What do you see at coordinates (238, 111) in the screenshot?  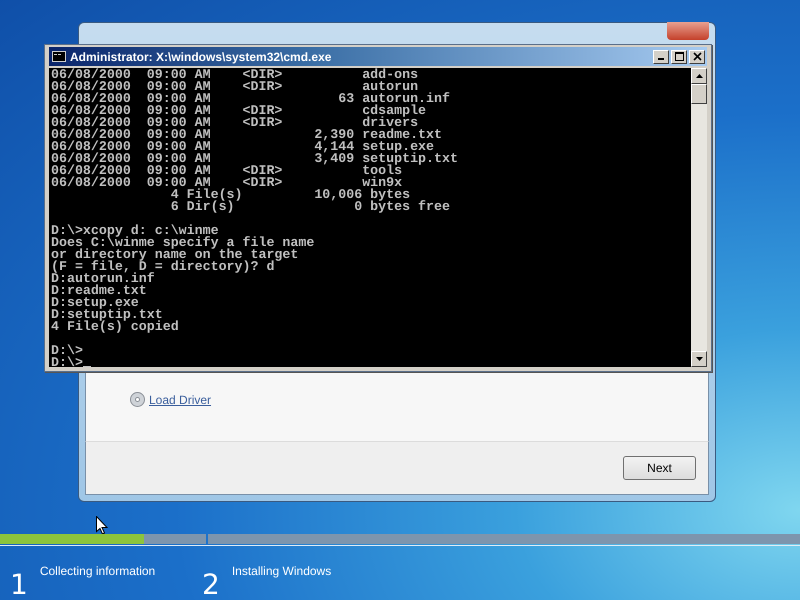 I see `console-line: 06/08/2000 09:00 AM <DIR> cdsample` at bounding box center [238, 111].